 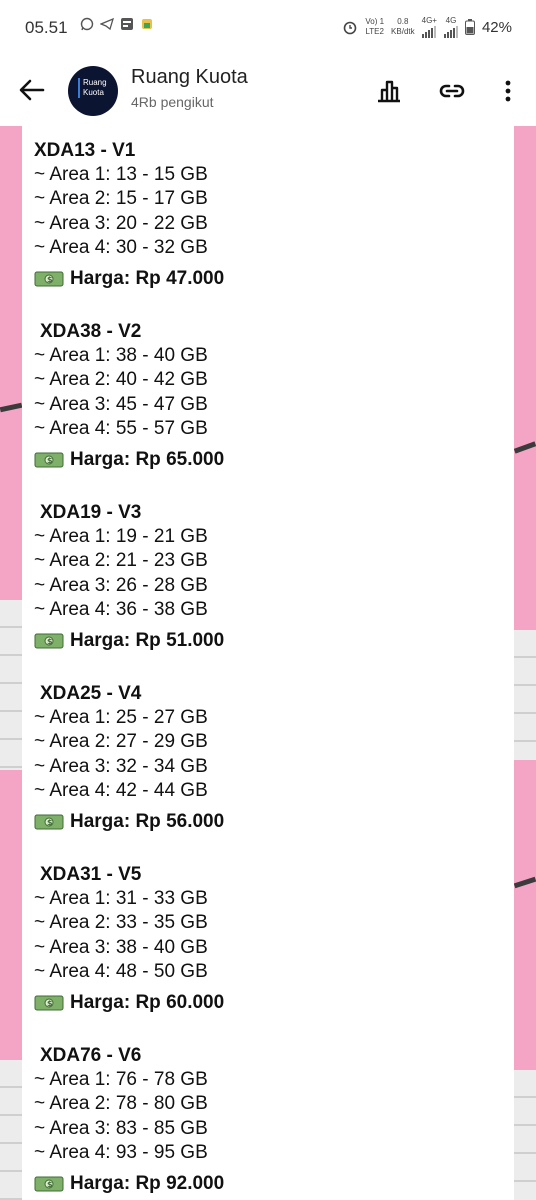 What do you see at coordinates (452, 91) in the screenshot?
I see `link-icon` at bounding box center [452, 91].